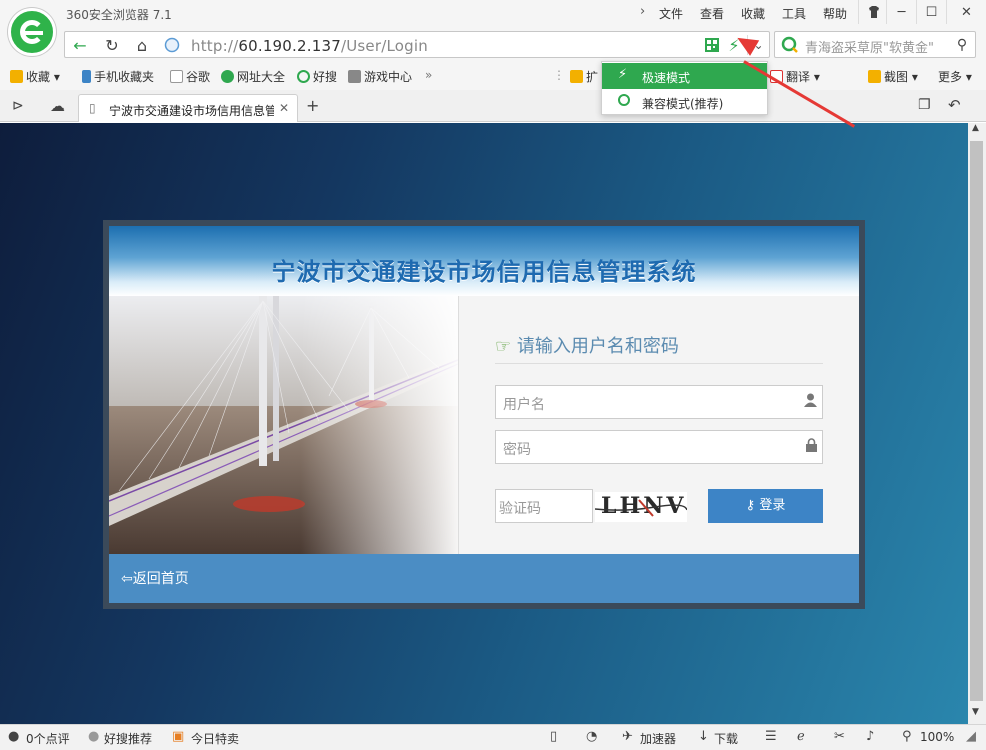 The image size is (986, 750). I want to click on tab-title: 宁波市交通建设市场信用信息管, so click(191, 111).